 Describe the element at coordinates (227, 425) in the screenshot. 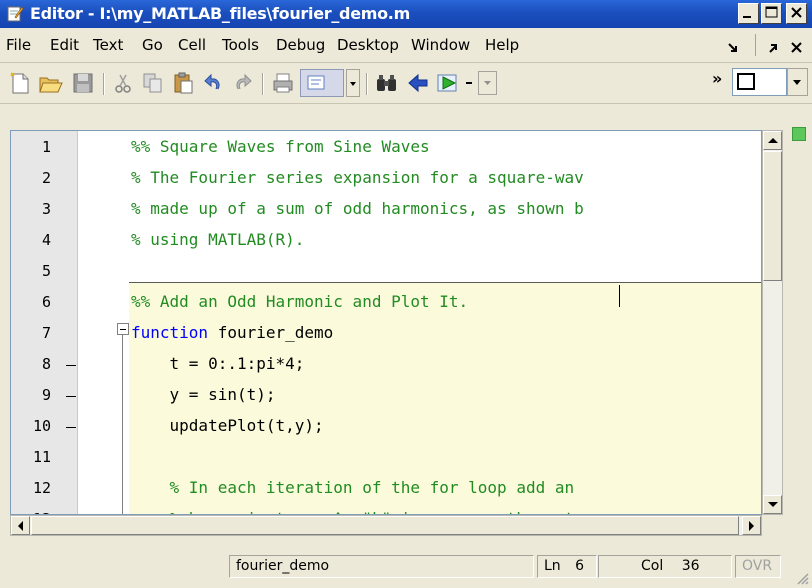

I see `code-text: updatePlot(t,y);` at that location.